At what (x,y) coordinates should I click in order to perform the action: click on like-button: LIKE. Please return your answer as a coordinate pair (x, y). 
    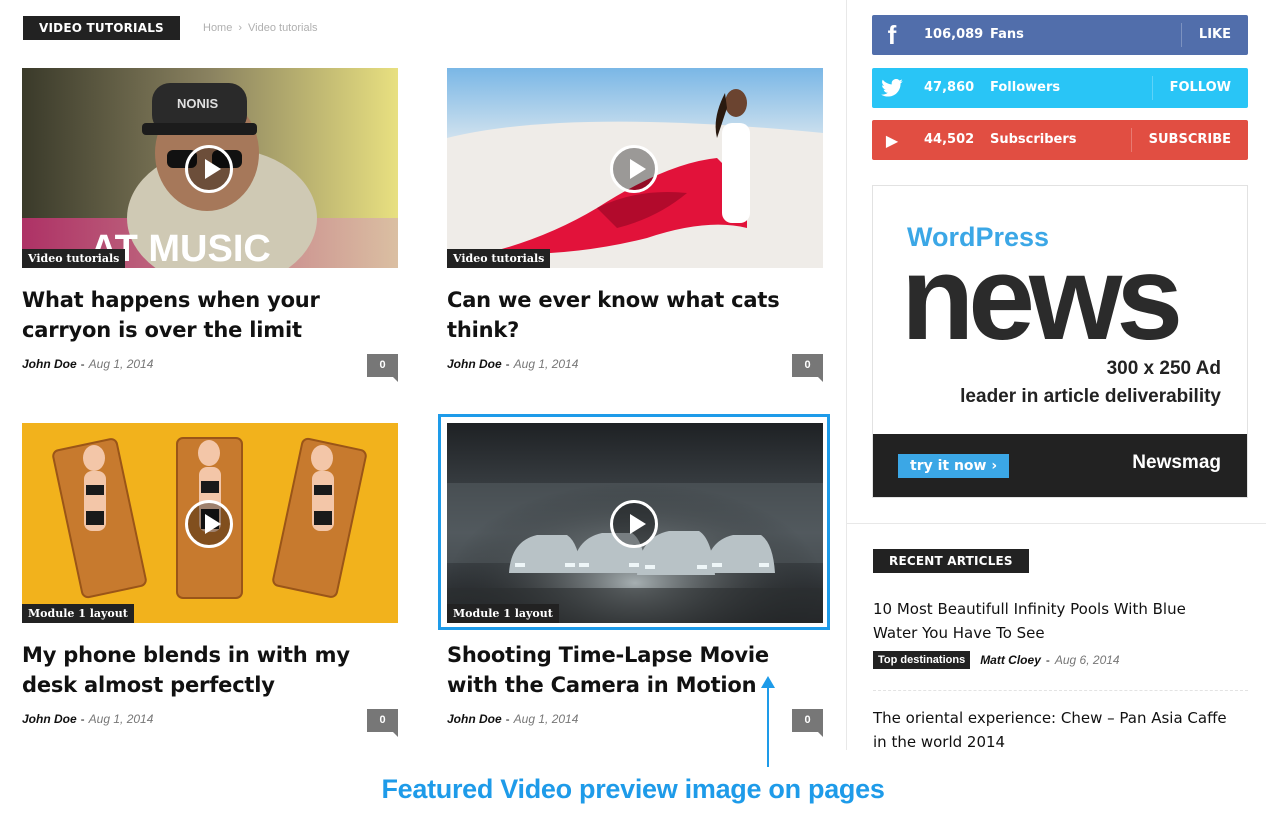
    Looking at the image, I should click on (1214, 35).